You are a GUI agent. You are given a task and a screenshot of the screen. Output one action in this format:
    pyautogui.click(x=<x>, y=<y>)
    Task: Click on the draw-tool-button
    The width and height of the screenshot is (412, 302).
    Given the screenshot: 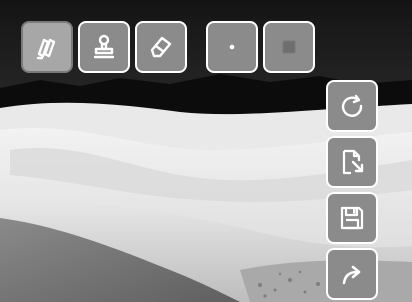 What is the action you would take?
    pyautogui.click(x=47, y=47)
    